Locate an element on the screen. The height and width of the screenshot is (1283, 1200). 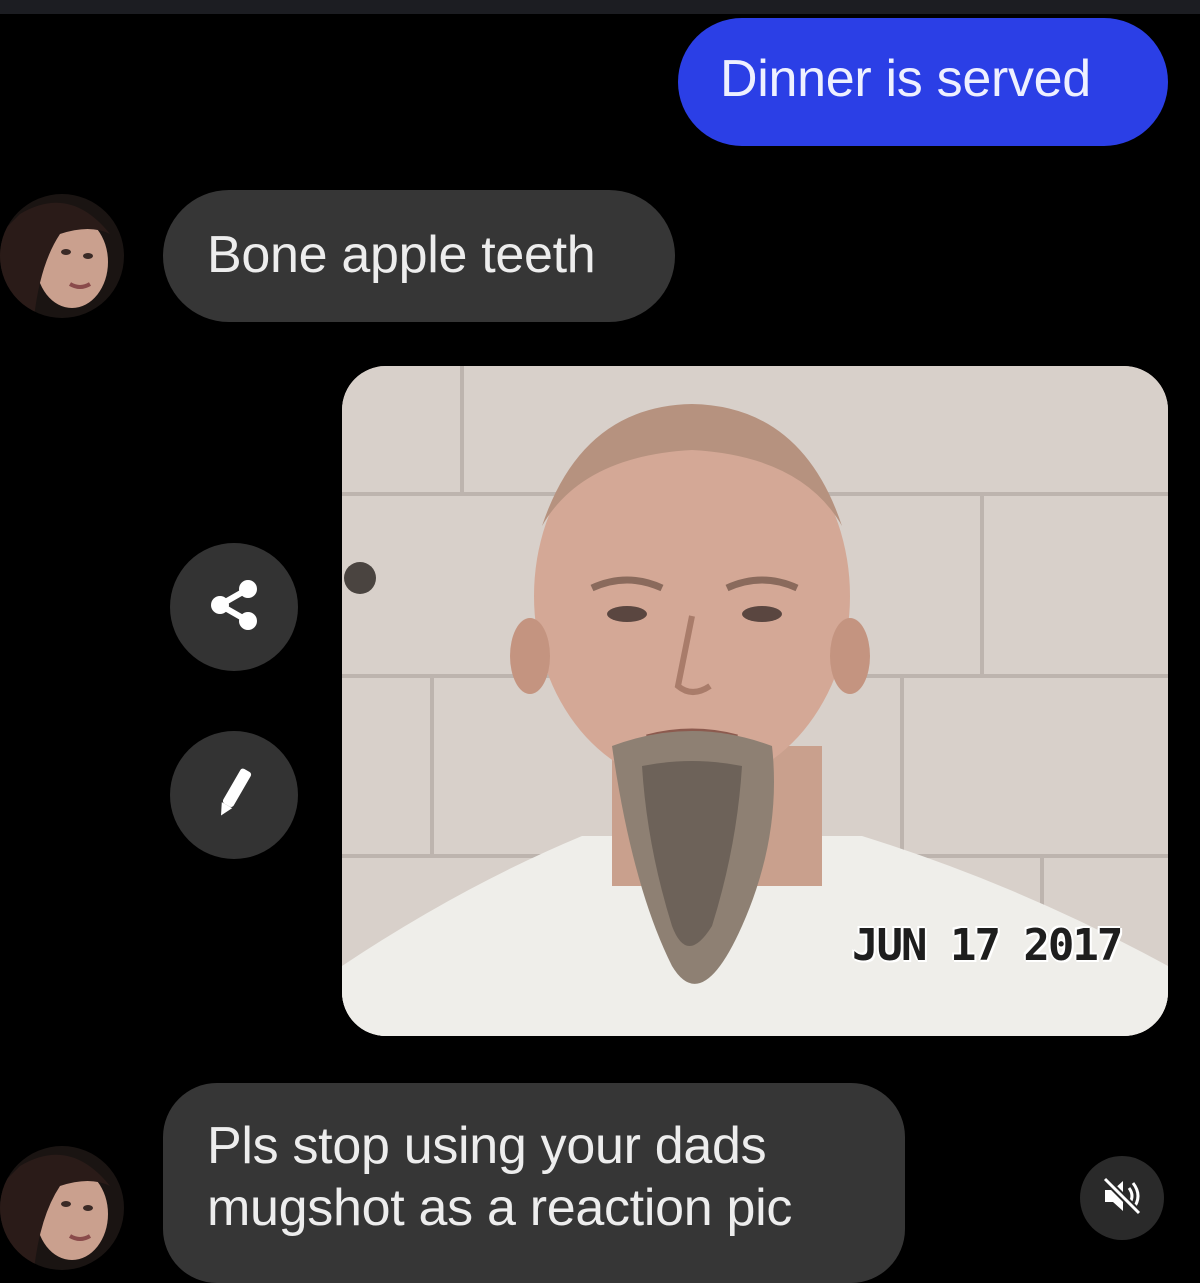
share-button is located at coordinates (234, 607).